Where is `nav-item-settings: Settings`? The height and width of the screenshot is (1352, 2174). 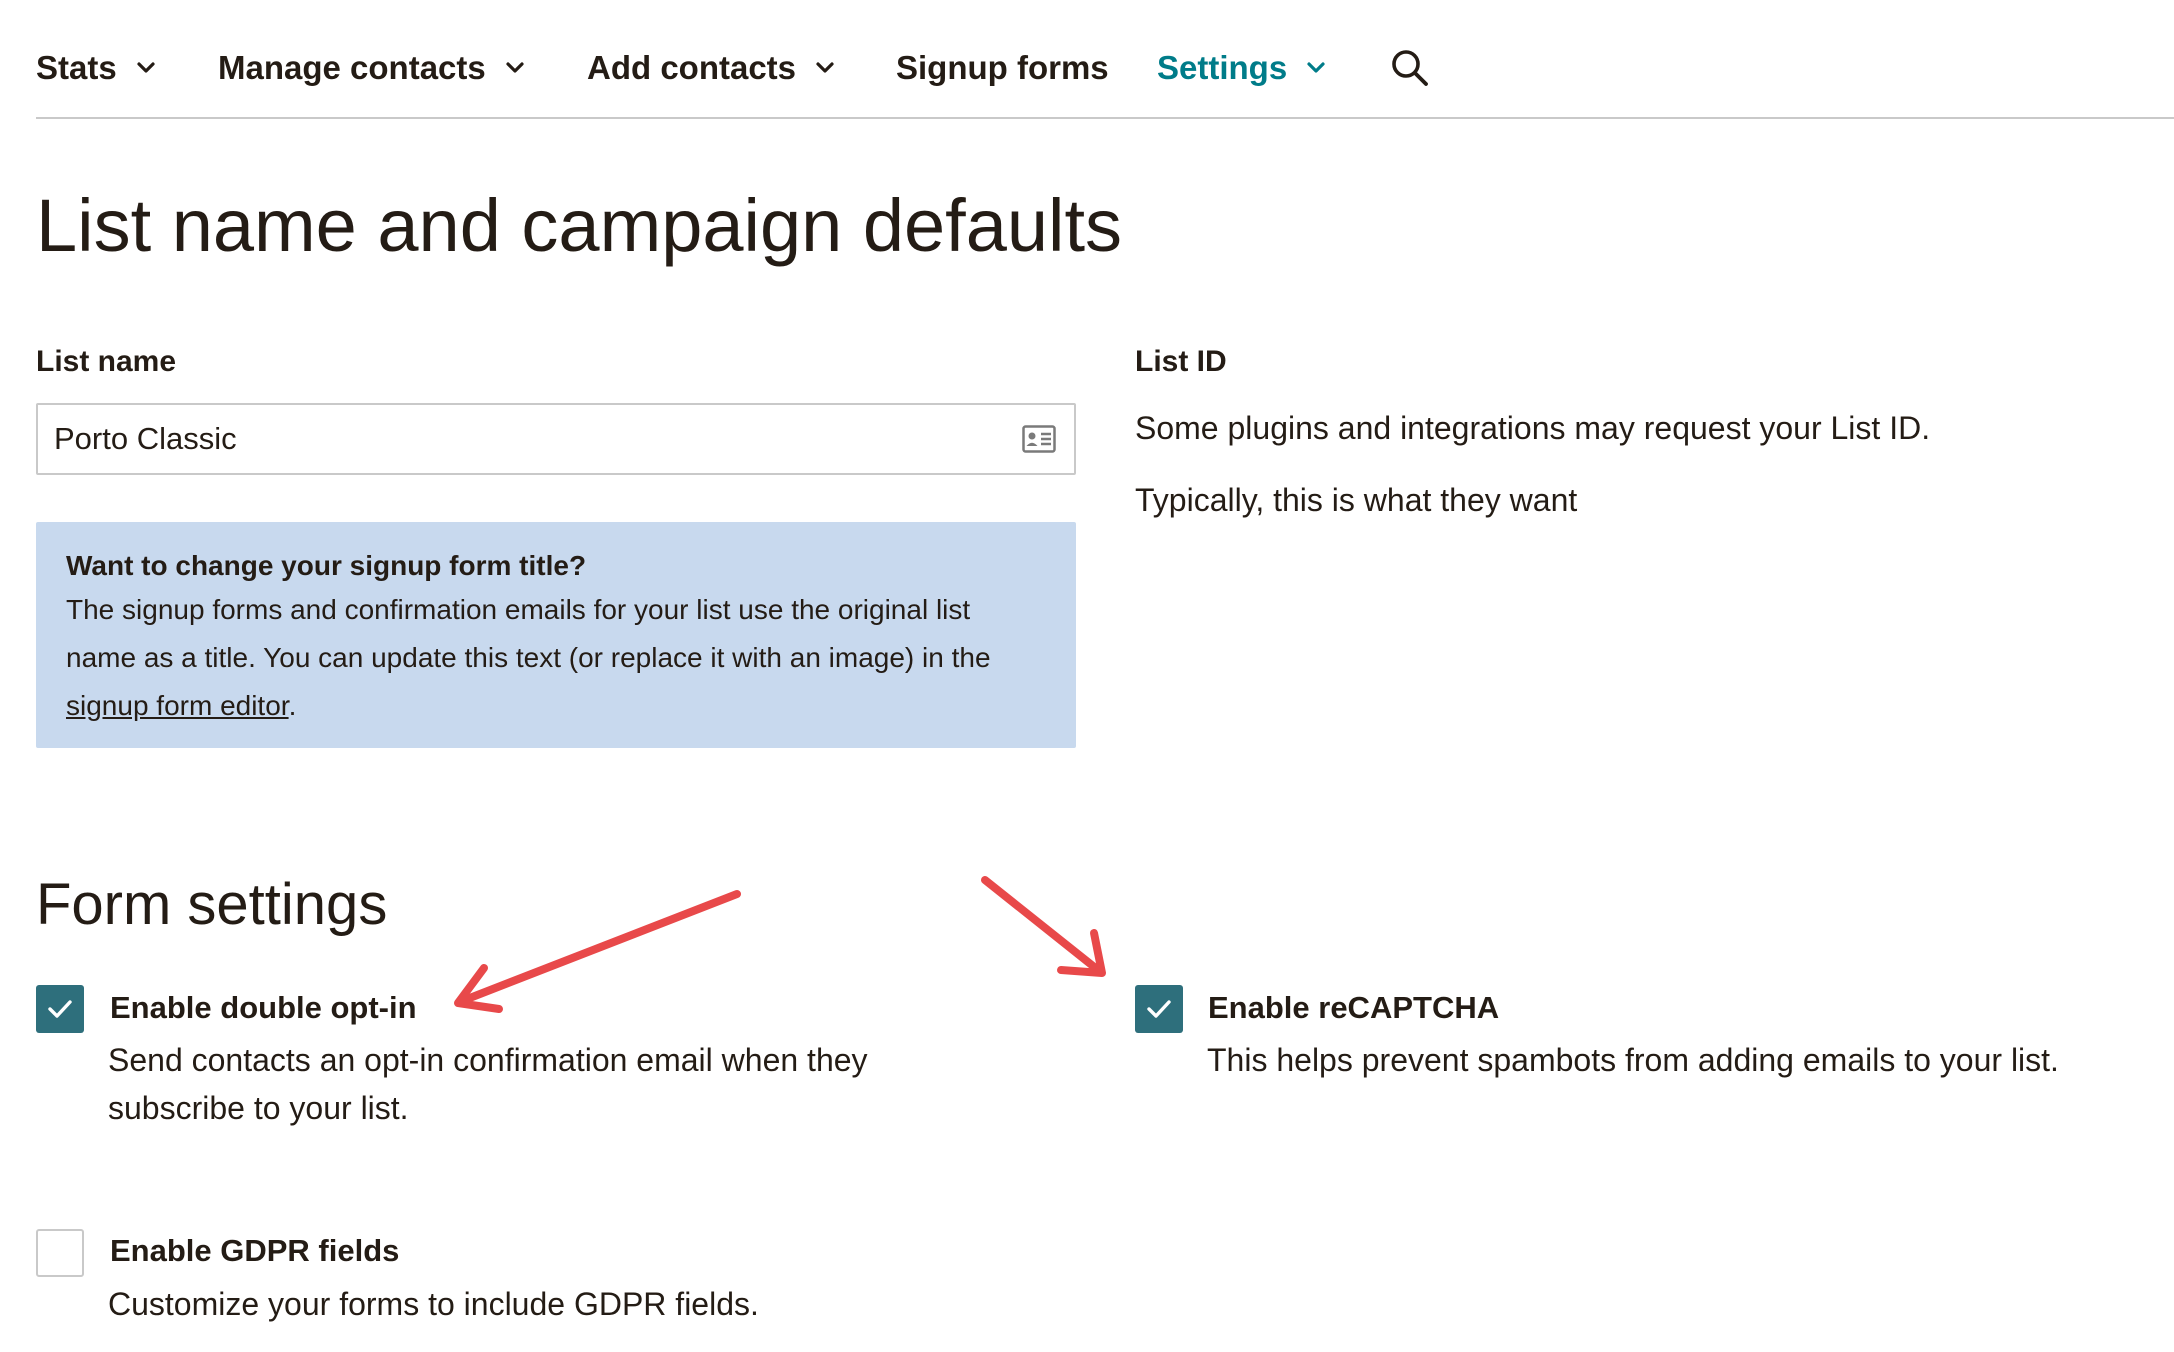 nav-item-settings: Settings is located at coordinates (1244, 68).